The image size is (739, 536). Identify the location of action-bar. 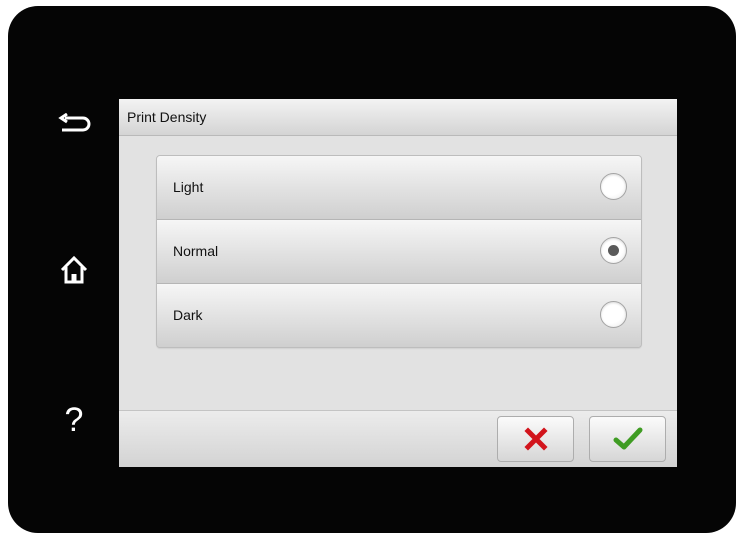
(398, 438).